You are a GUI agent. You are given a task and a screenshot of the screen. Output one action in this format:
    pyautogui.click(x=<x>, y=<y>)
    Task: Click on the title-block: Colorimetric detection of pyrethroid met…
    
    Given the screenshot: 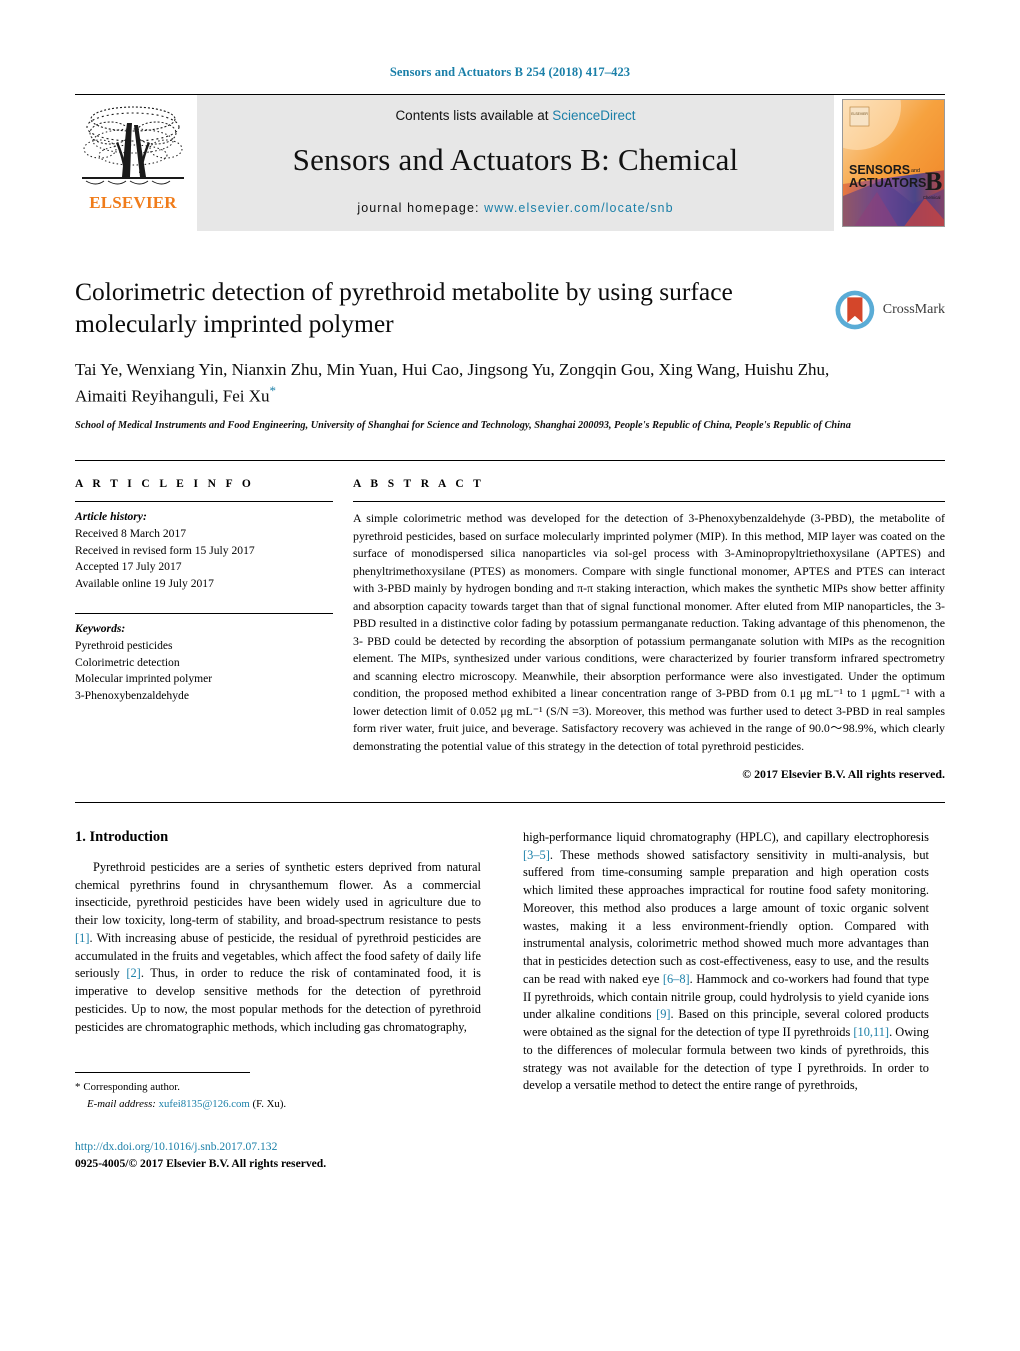 What is the action you would take?
    pyautogui.click(x=510, y=356)
    